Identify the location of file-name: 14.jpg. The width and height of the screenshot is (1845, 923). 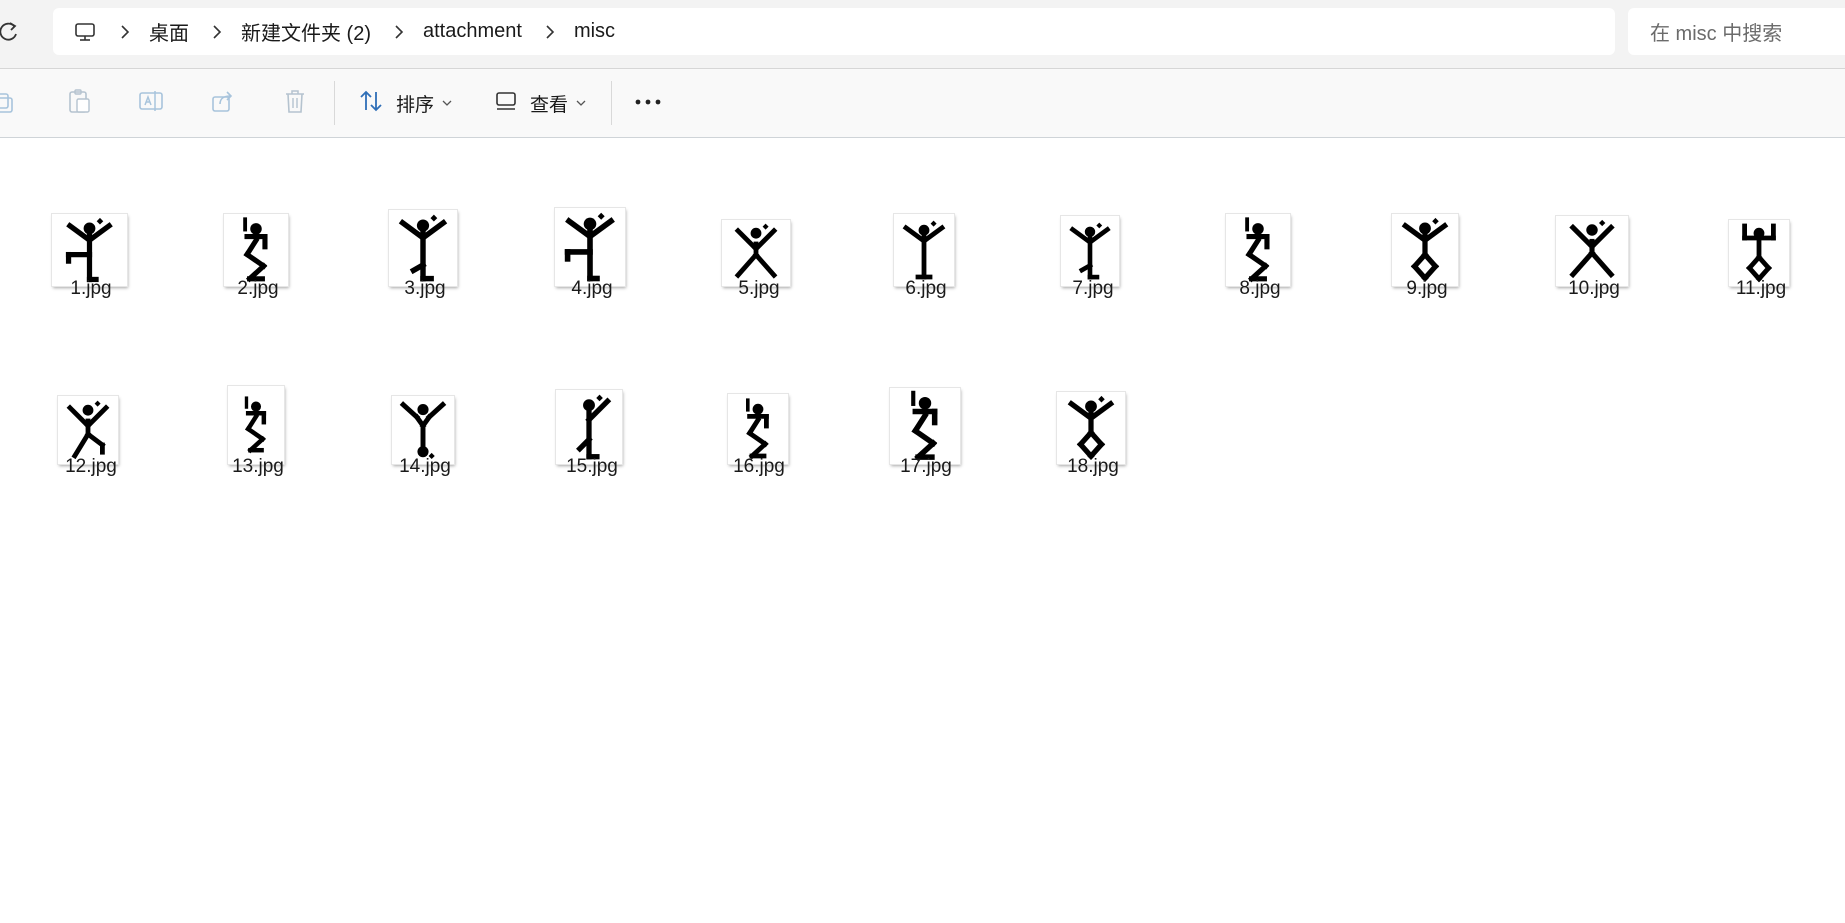
(425, 467).